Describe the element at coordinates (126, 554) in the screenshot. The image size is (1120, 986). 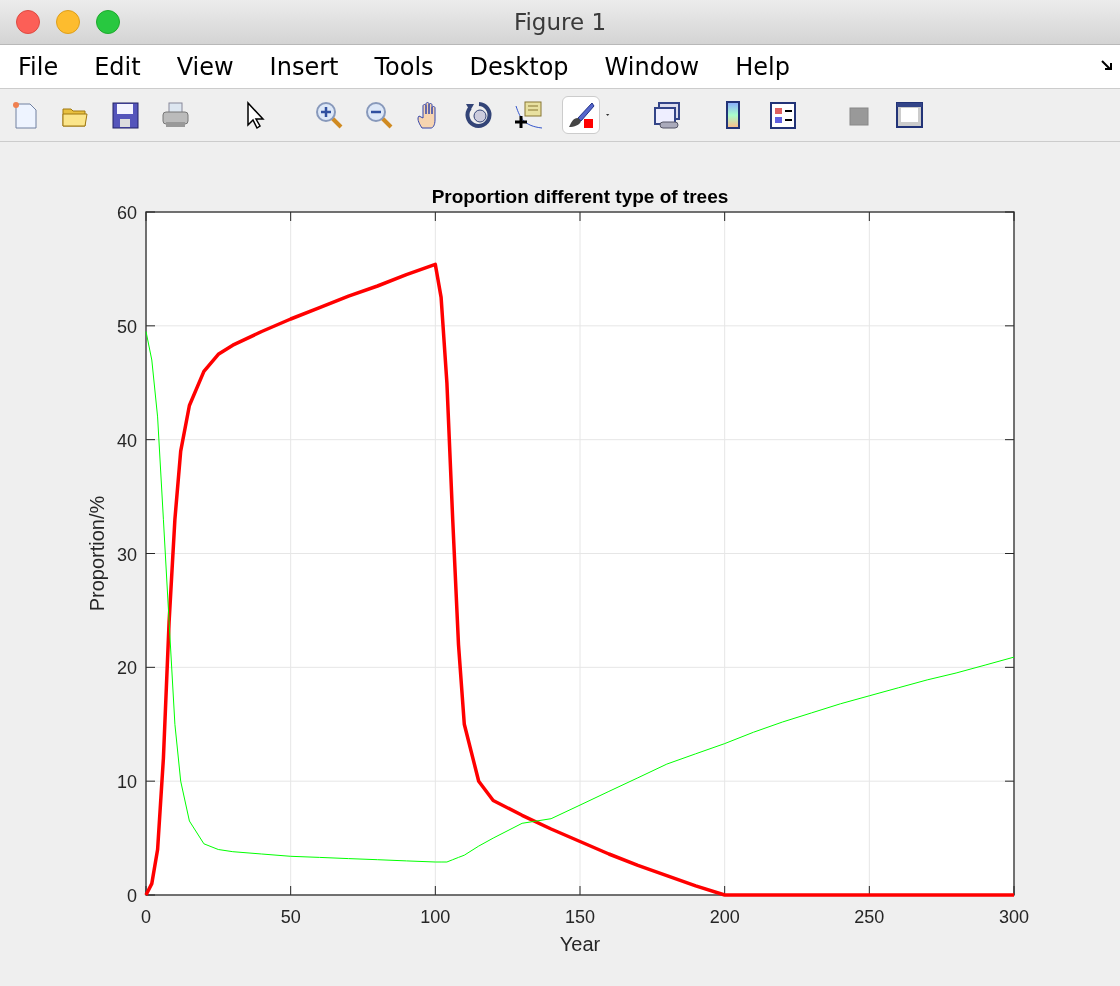
I see `tick-label: 30` at that location.